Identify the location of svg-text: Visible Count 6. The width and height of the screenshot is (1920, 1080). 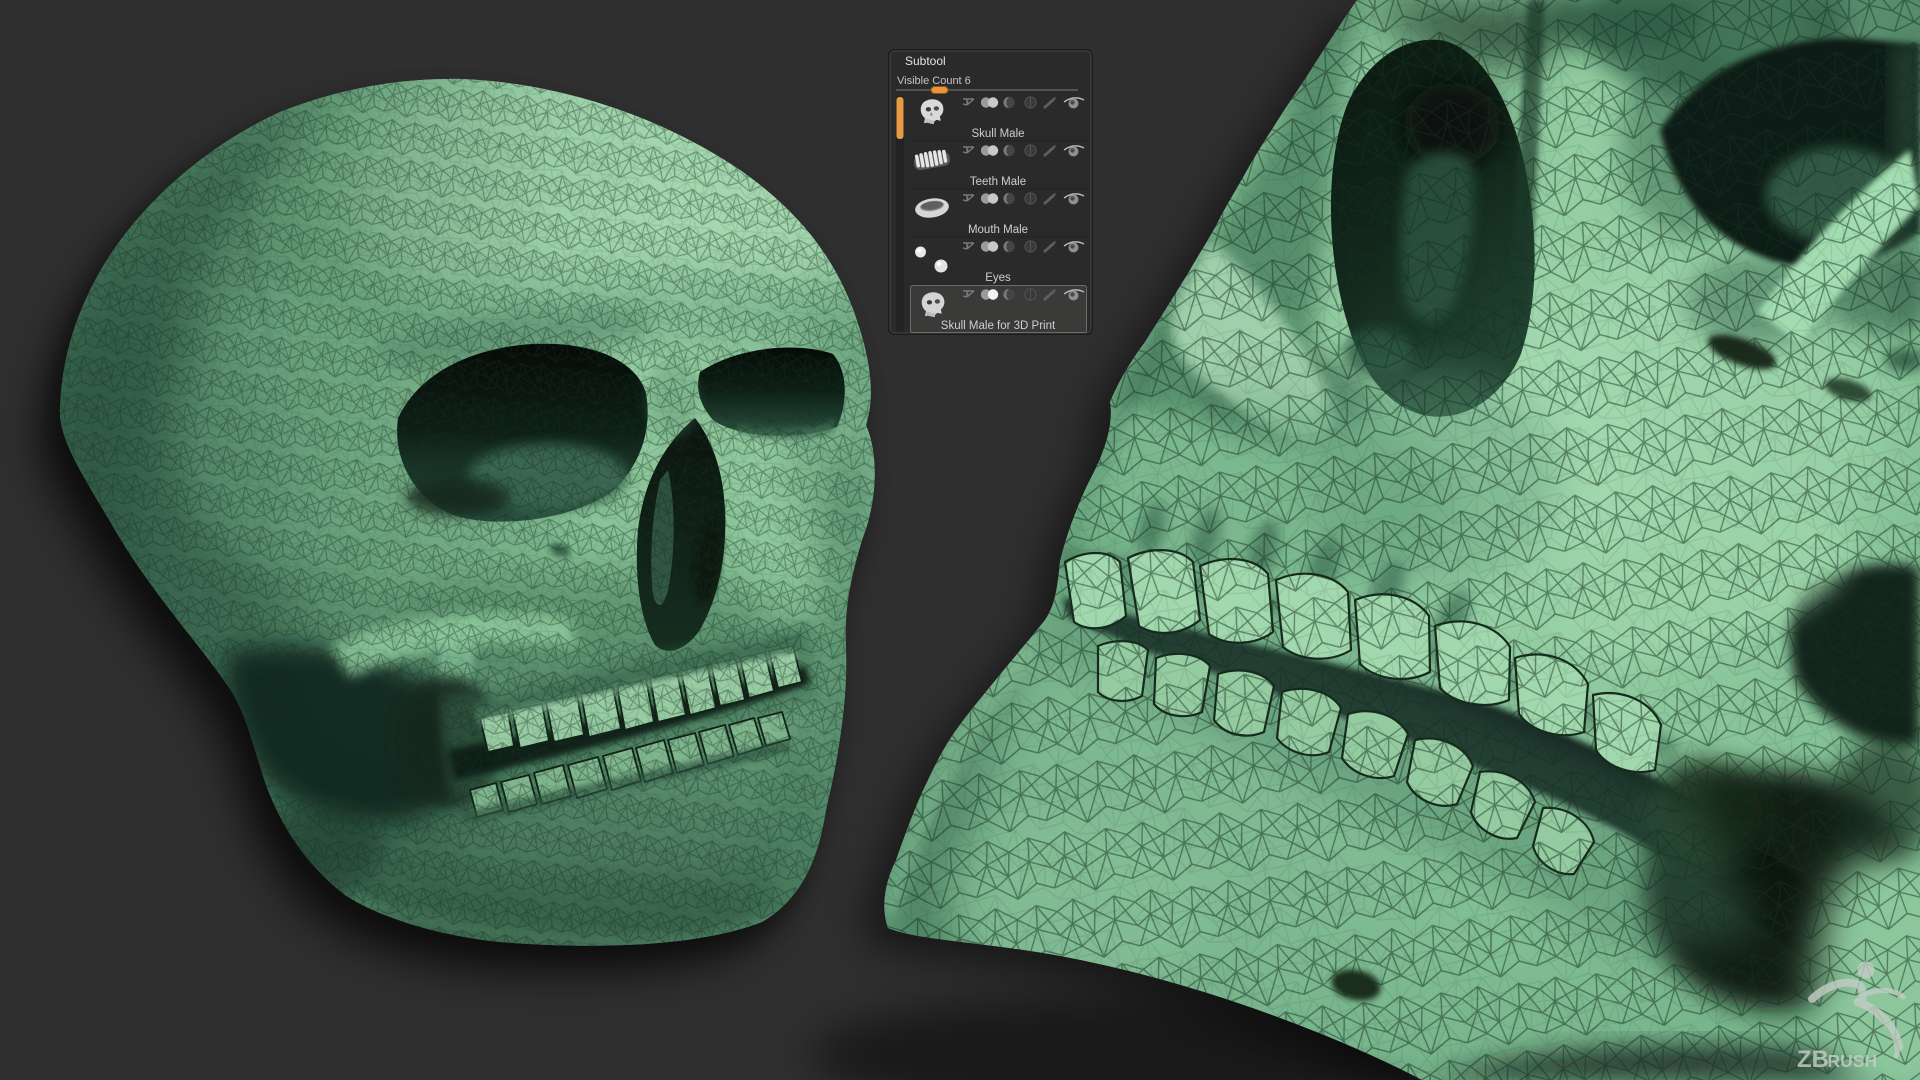
(934, 81).